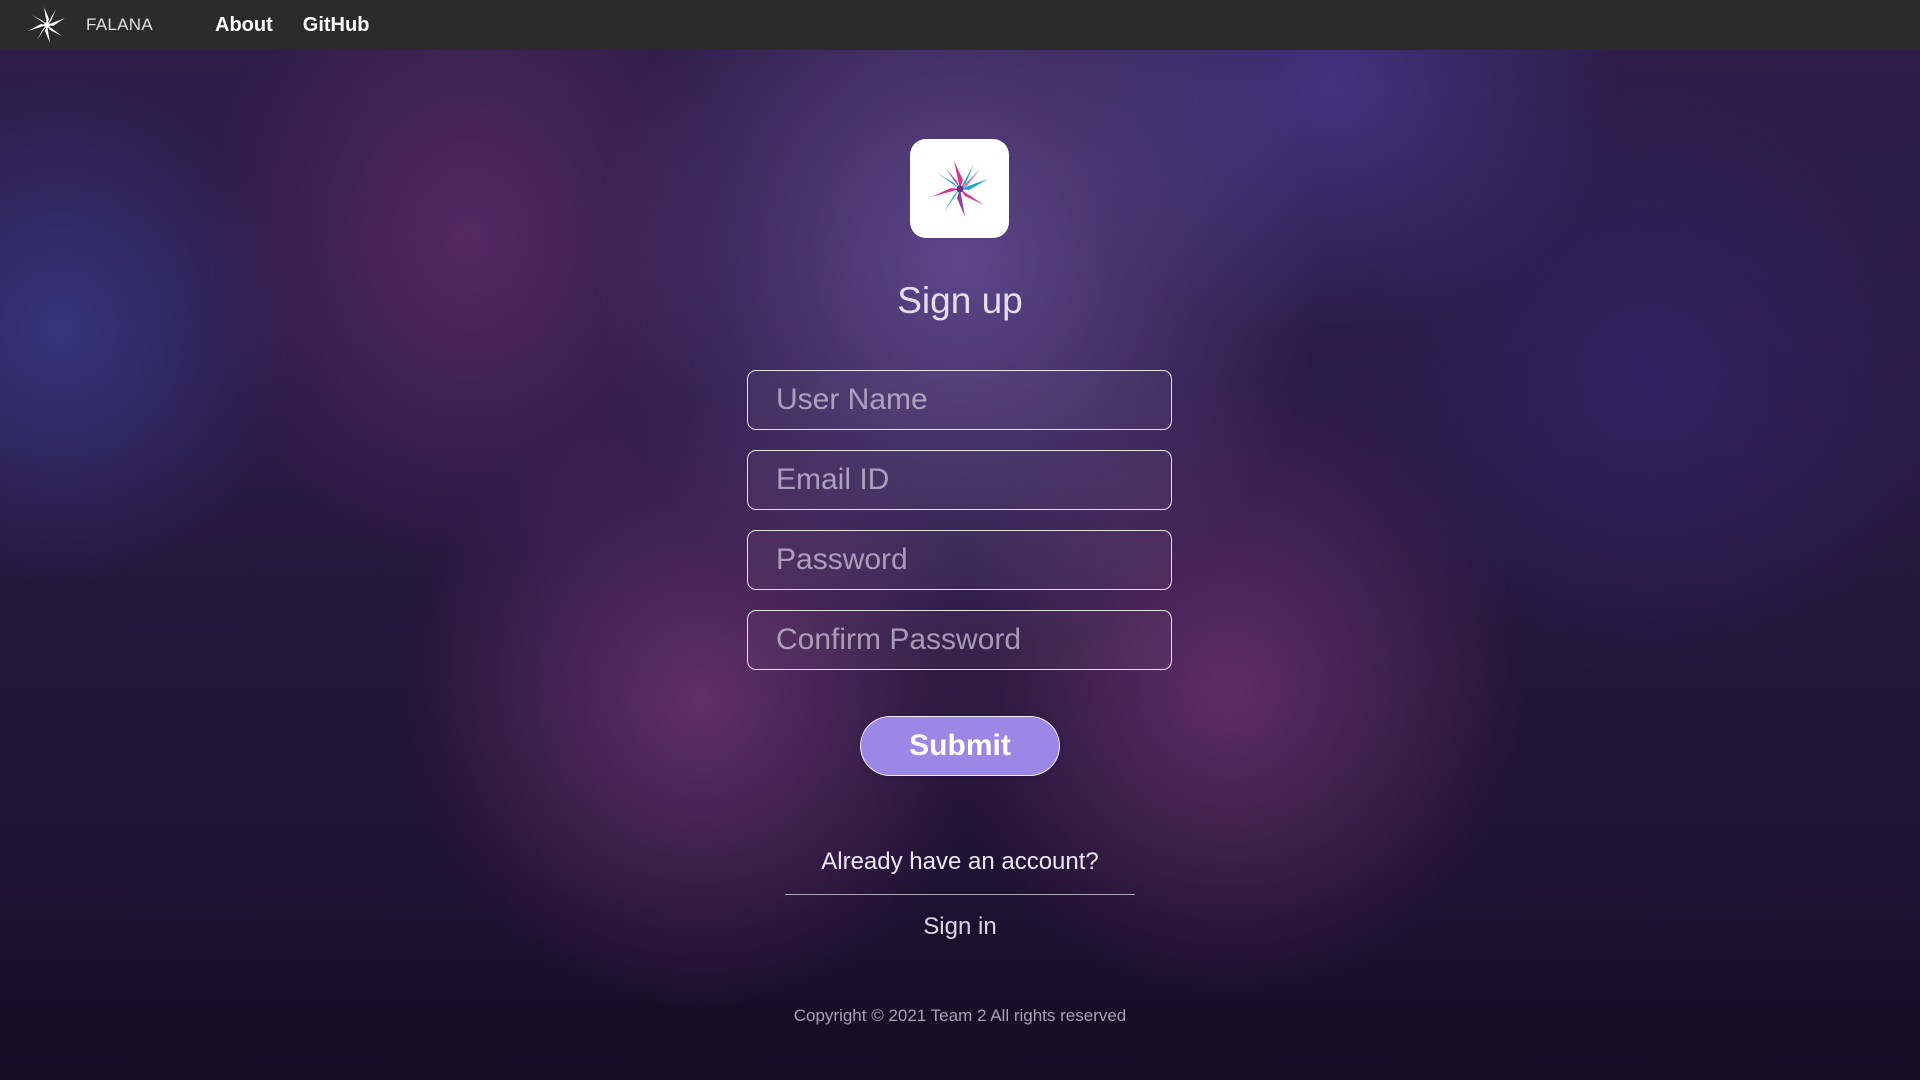 The width and height of the screenshot is (1920, 1080). What do you see at coordinates (960, 894) in the screenshot?
I see `divider` at bounding box center [960, 894].